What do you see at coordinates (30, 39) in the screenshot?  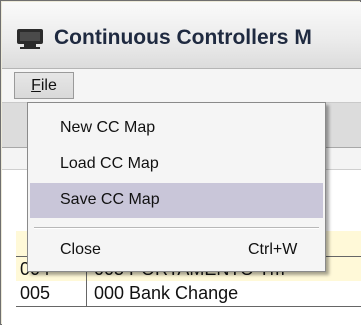 I see `monitor-icon` at bounding box center [30, 39].